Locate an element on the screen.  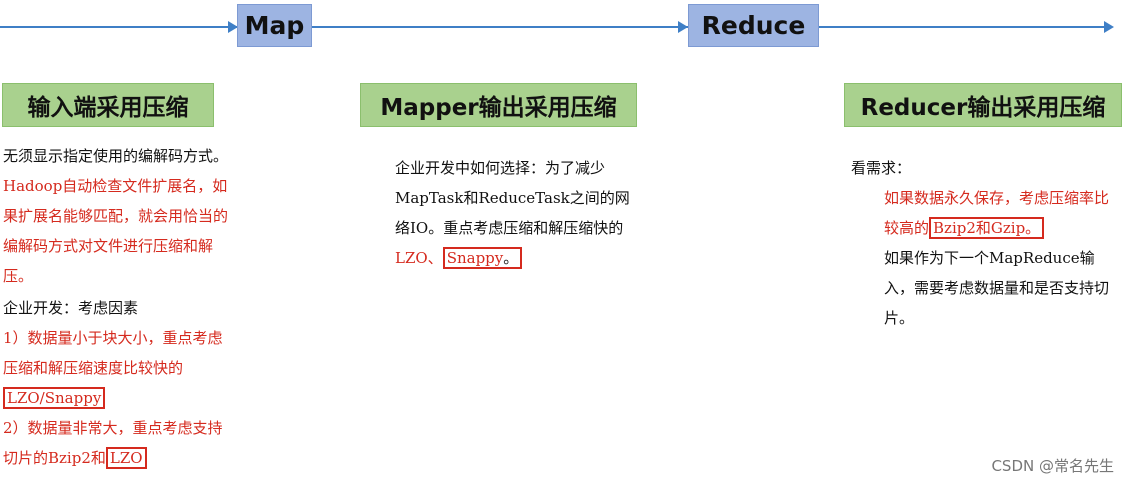
map-stage-box: Map is located at coordinates (274, 25).